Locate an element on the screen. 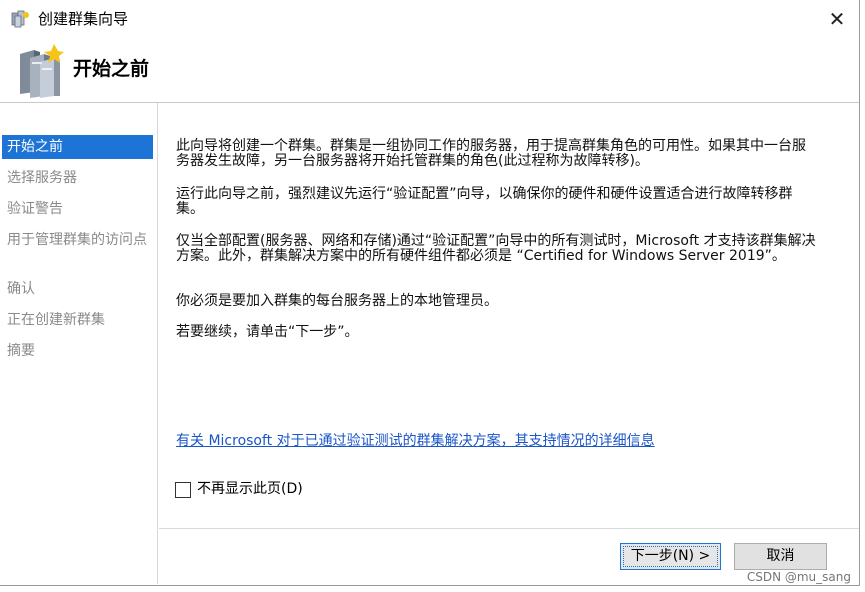 The height and width of the screenshot is (592, 865). next-button: 下一步(N) > is located at coordinates (670, 556).